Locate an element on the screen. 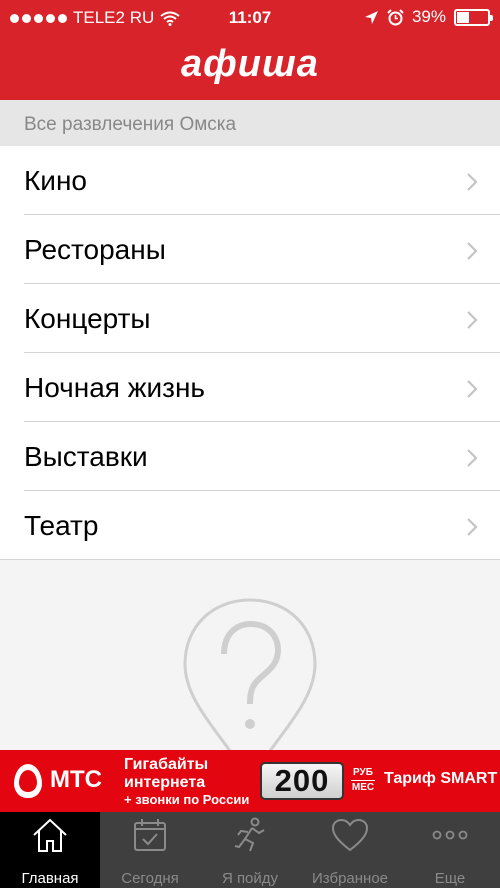 Image resolution: width=500 pixels, height=888 pixels. menu-item-restaurants: Рестораны is located at coordinates (250, 249).